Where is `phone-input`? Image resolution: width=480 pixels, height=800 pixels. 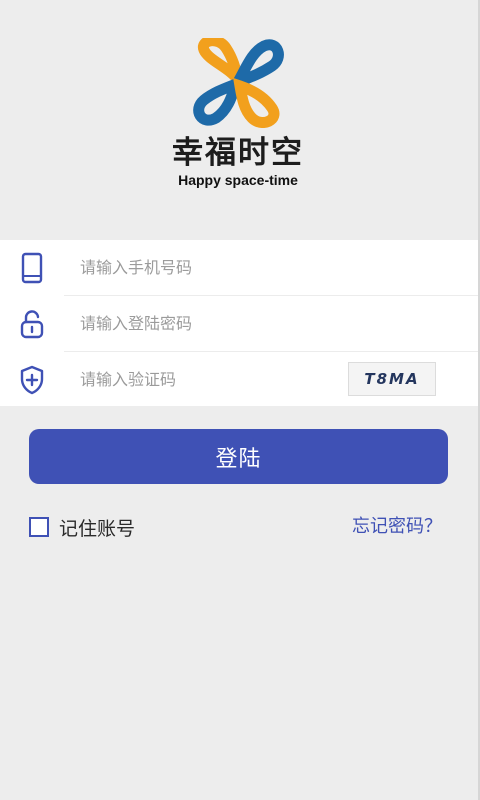 phone-input is located at coordinates (210, 267).